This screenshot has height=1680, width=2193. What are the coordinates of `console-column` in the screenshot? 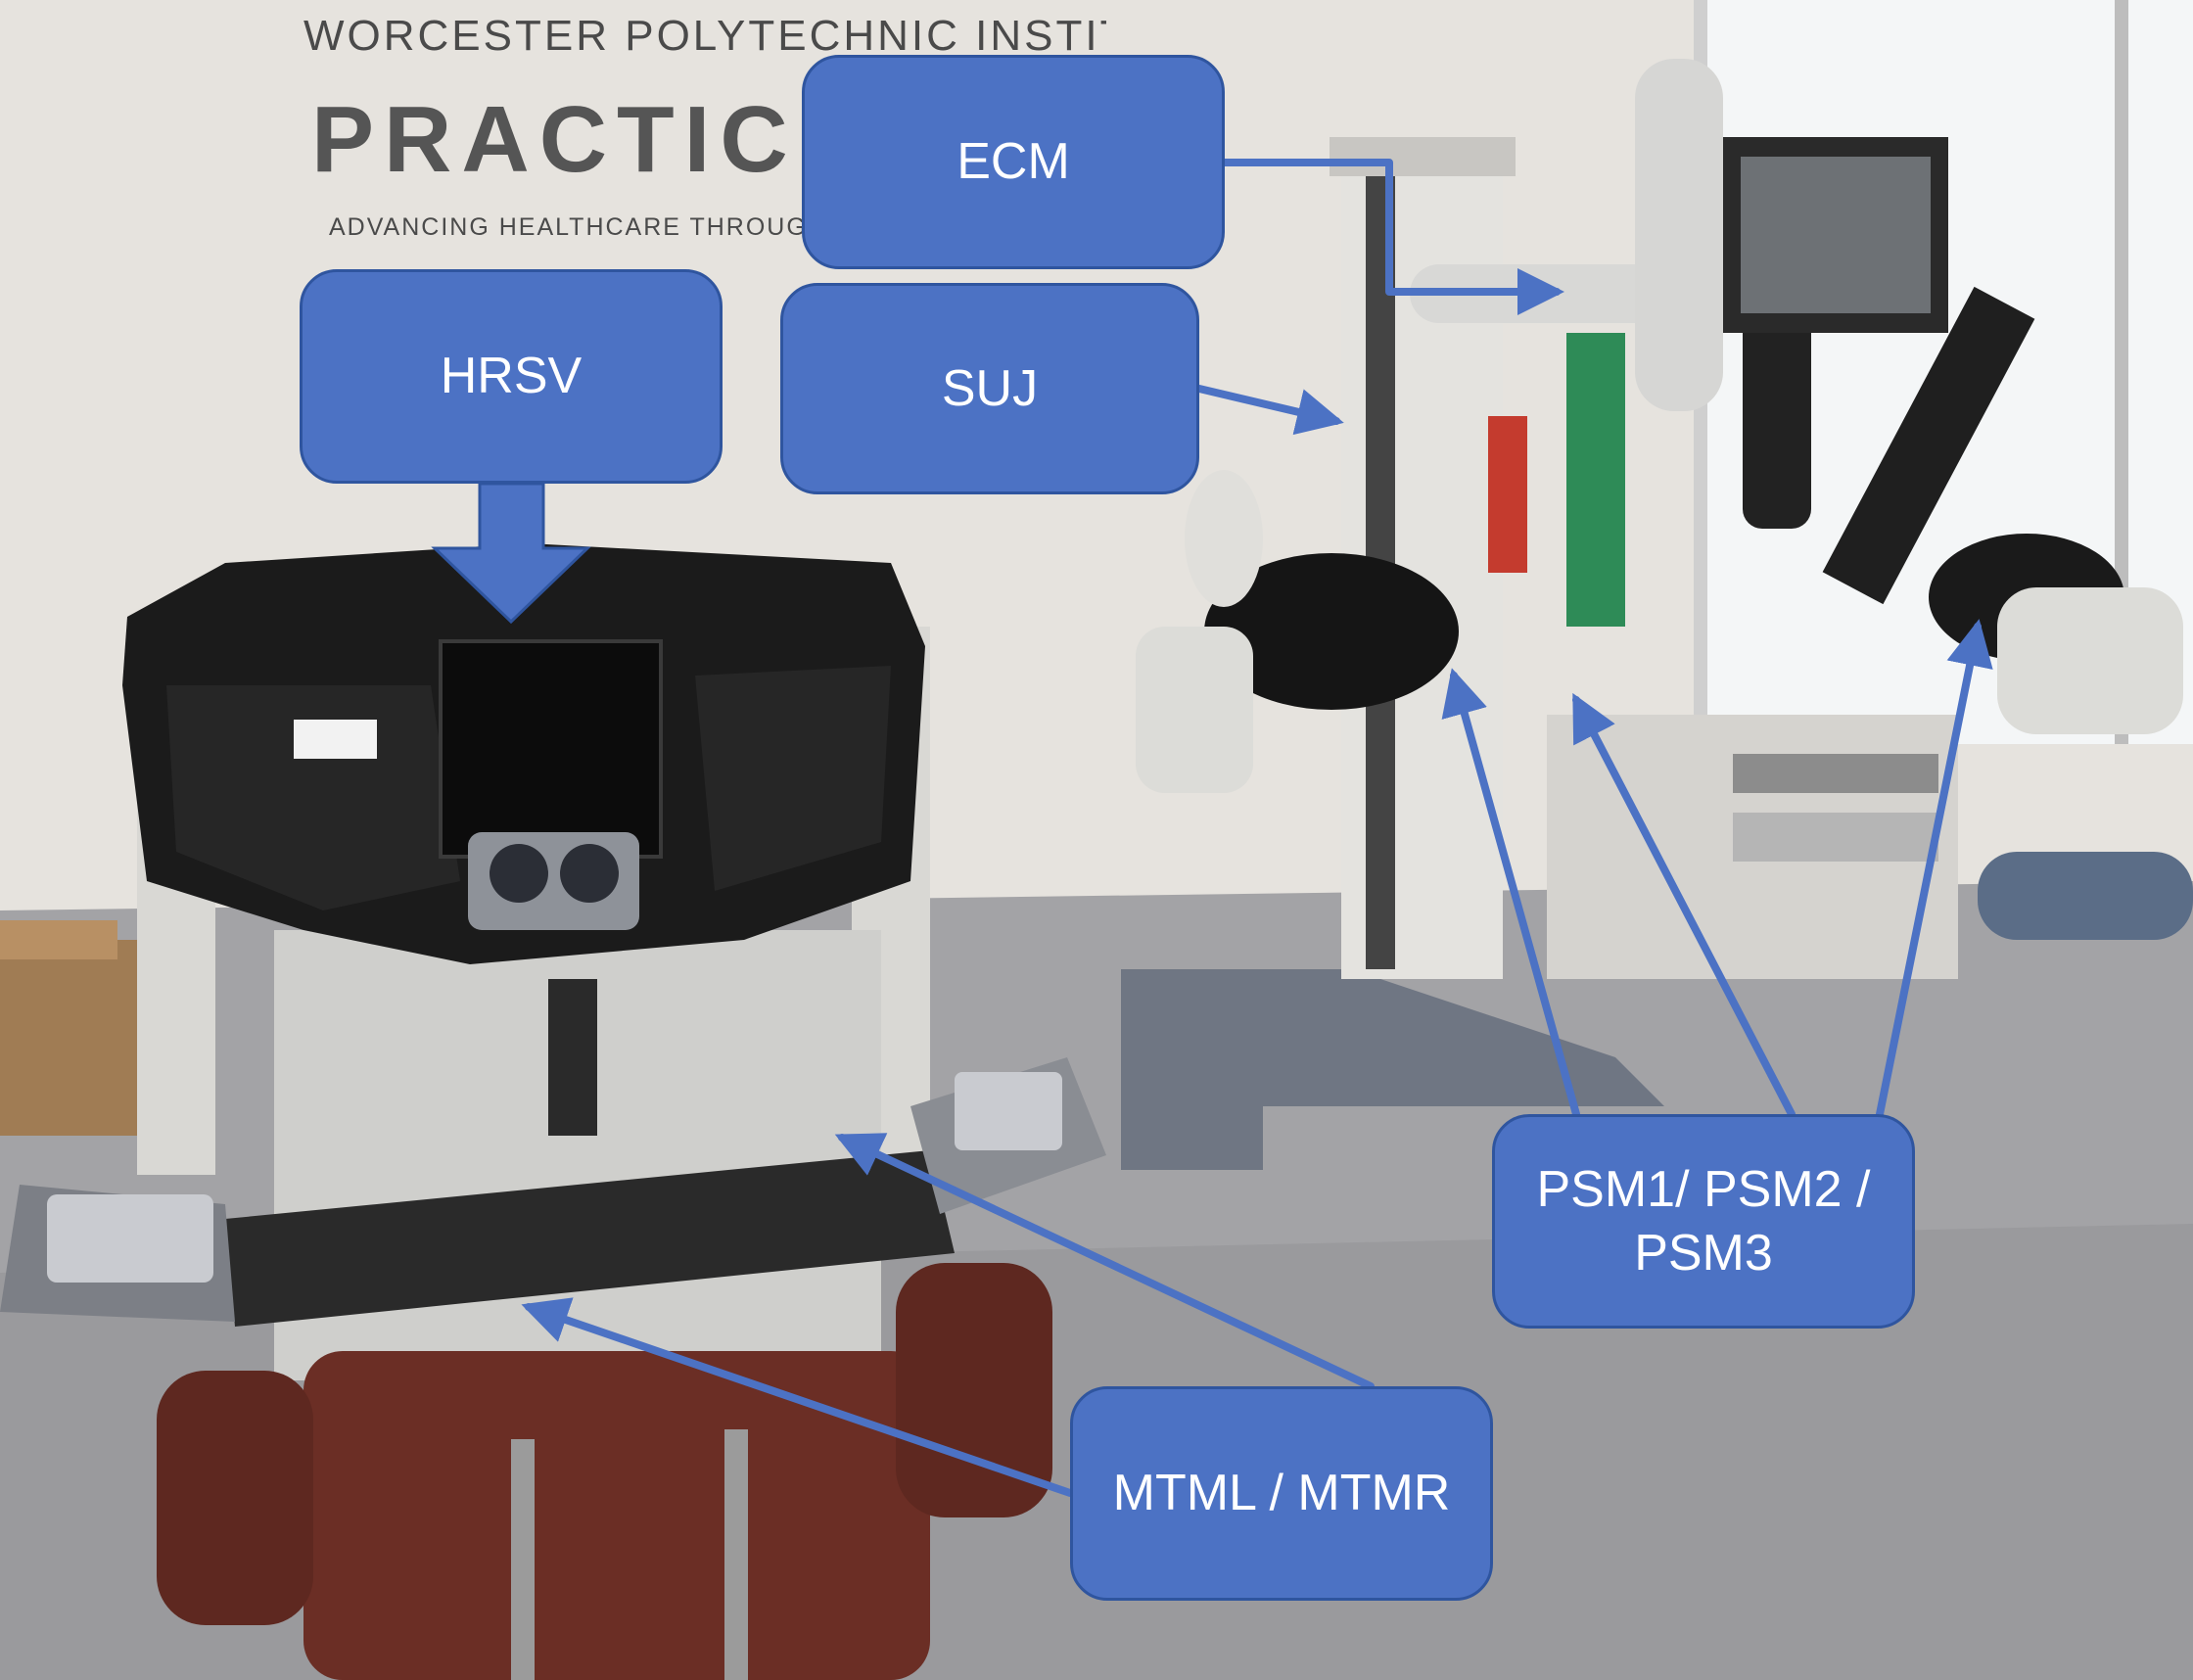 It's located at (572, 1057).